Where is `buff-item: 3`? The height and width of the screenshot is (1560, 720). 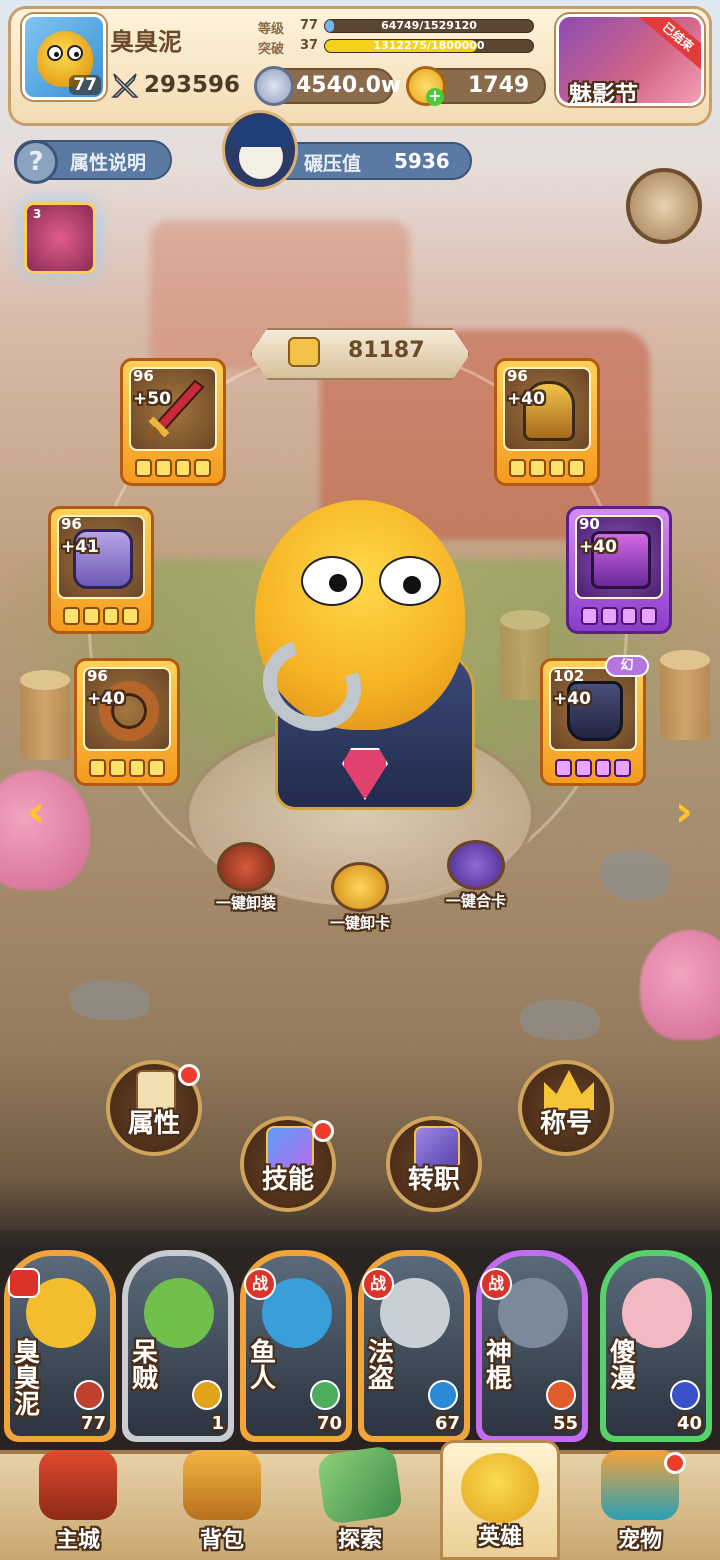 buff-item: 3 is located at coordinates (60, 238).